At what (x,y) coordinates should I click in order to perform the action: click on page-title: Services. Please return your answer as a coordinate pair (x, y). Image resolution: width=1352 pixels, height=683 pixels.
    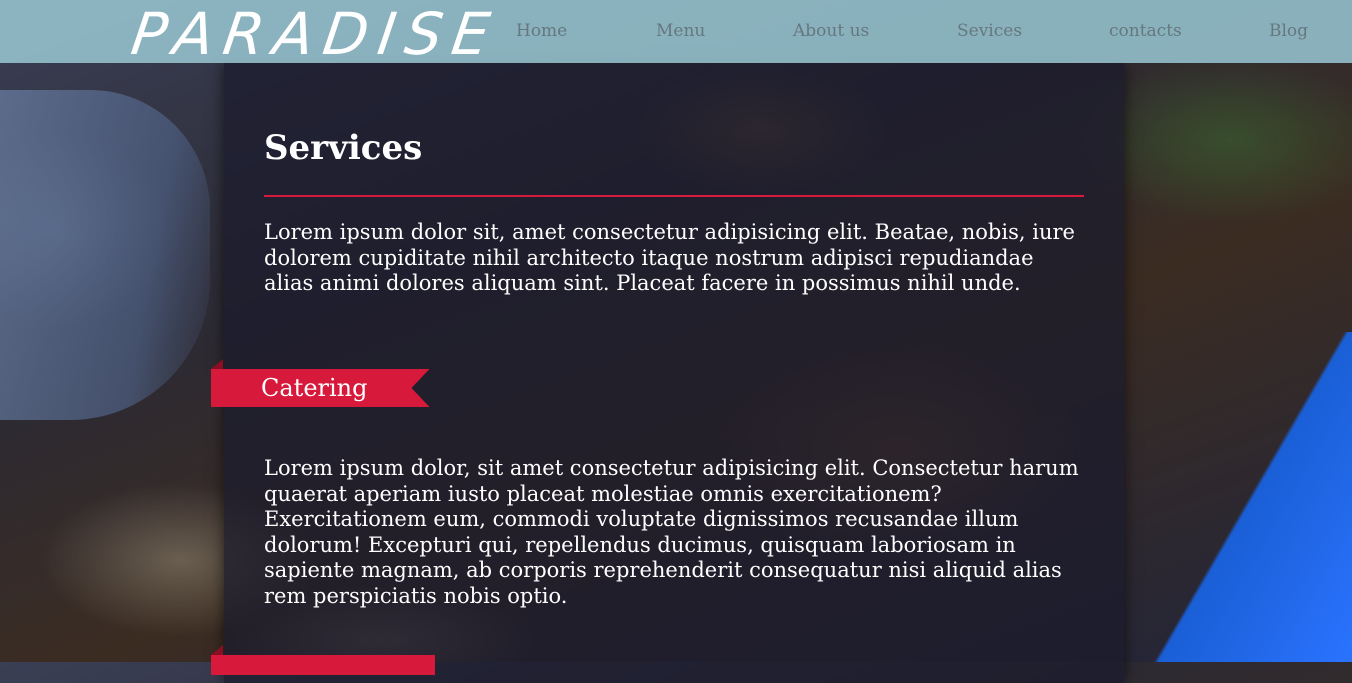
    Looking at the image, I should click on (343, 148).